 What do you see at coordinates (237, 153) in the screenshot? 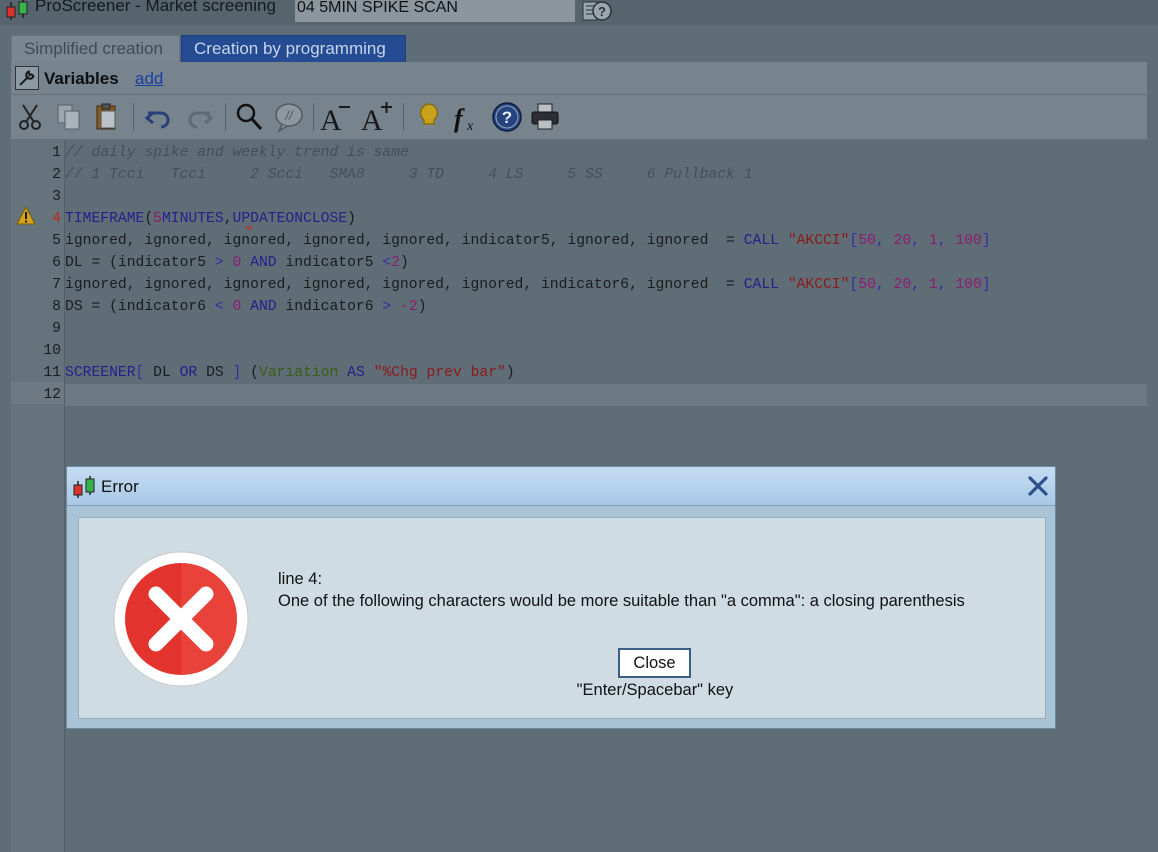
I see `code-comment: // daily spike and weekly trend is same` at bounding box center [237, 153].